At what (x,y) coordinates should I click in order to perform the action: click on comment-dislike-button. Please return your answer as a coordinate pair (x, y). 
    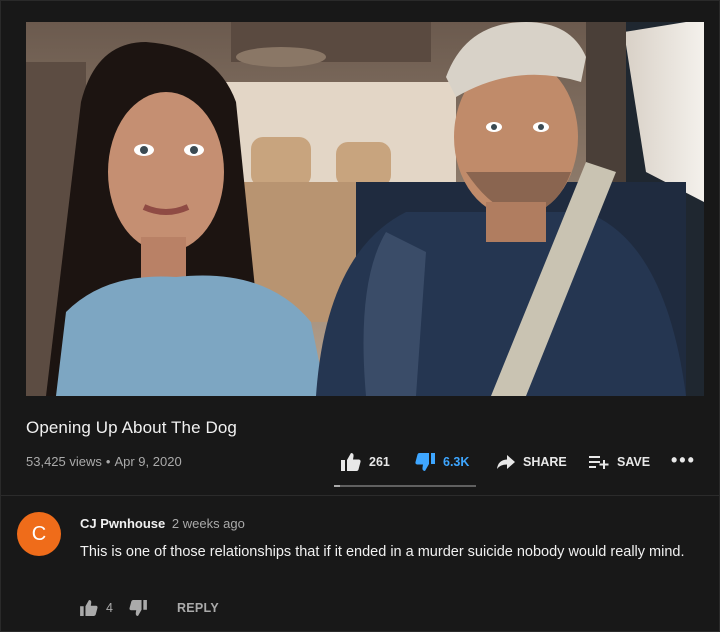
    Looking at the image, I should click on (138, 608).